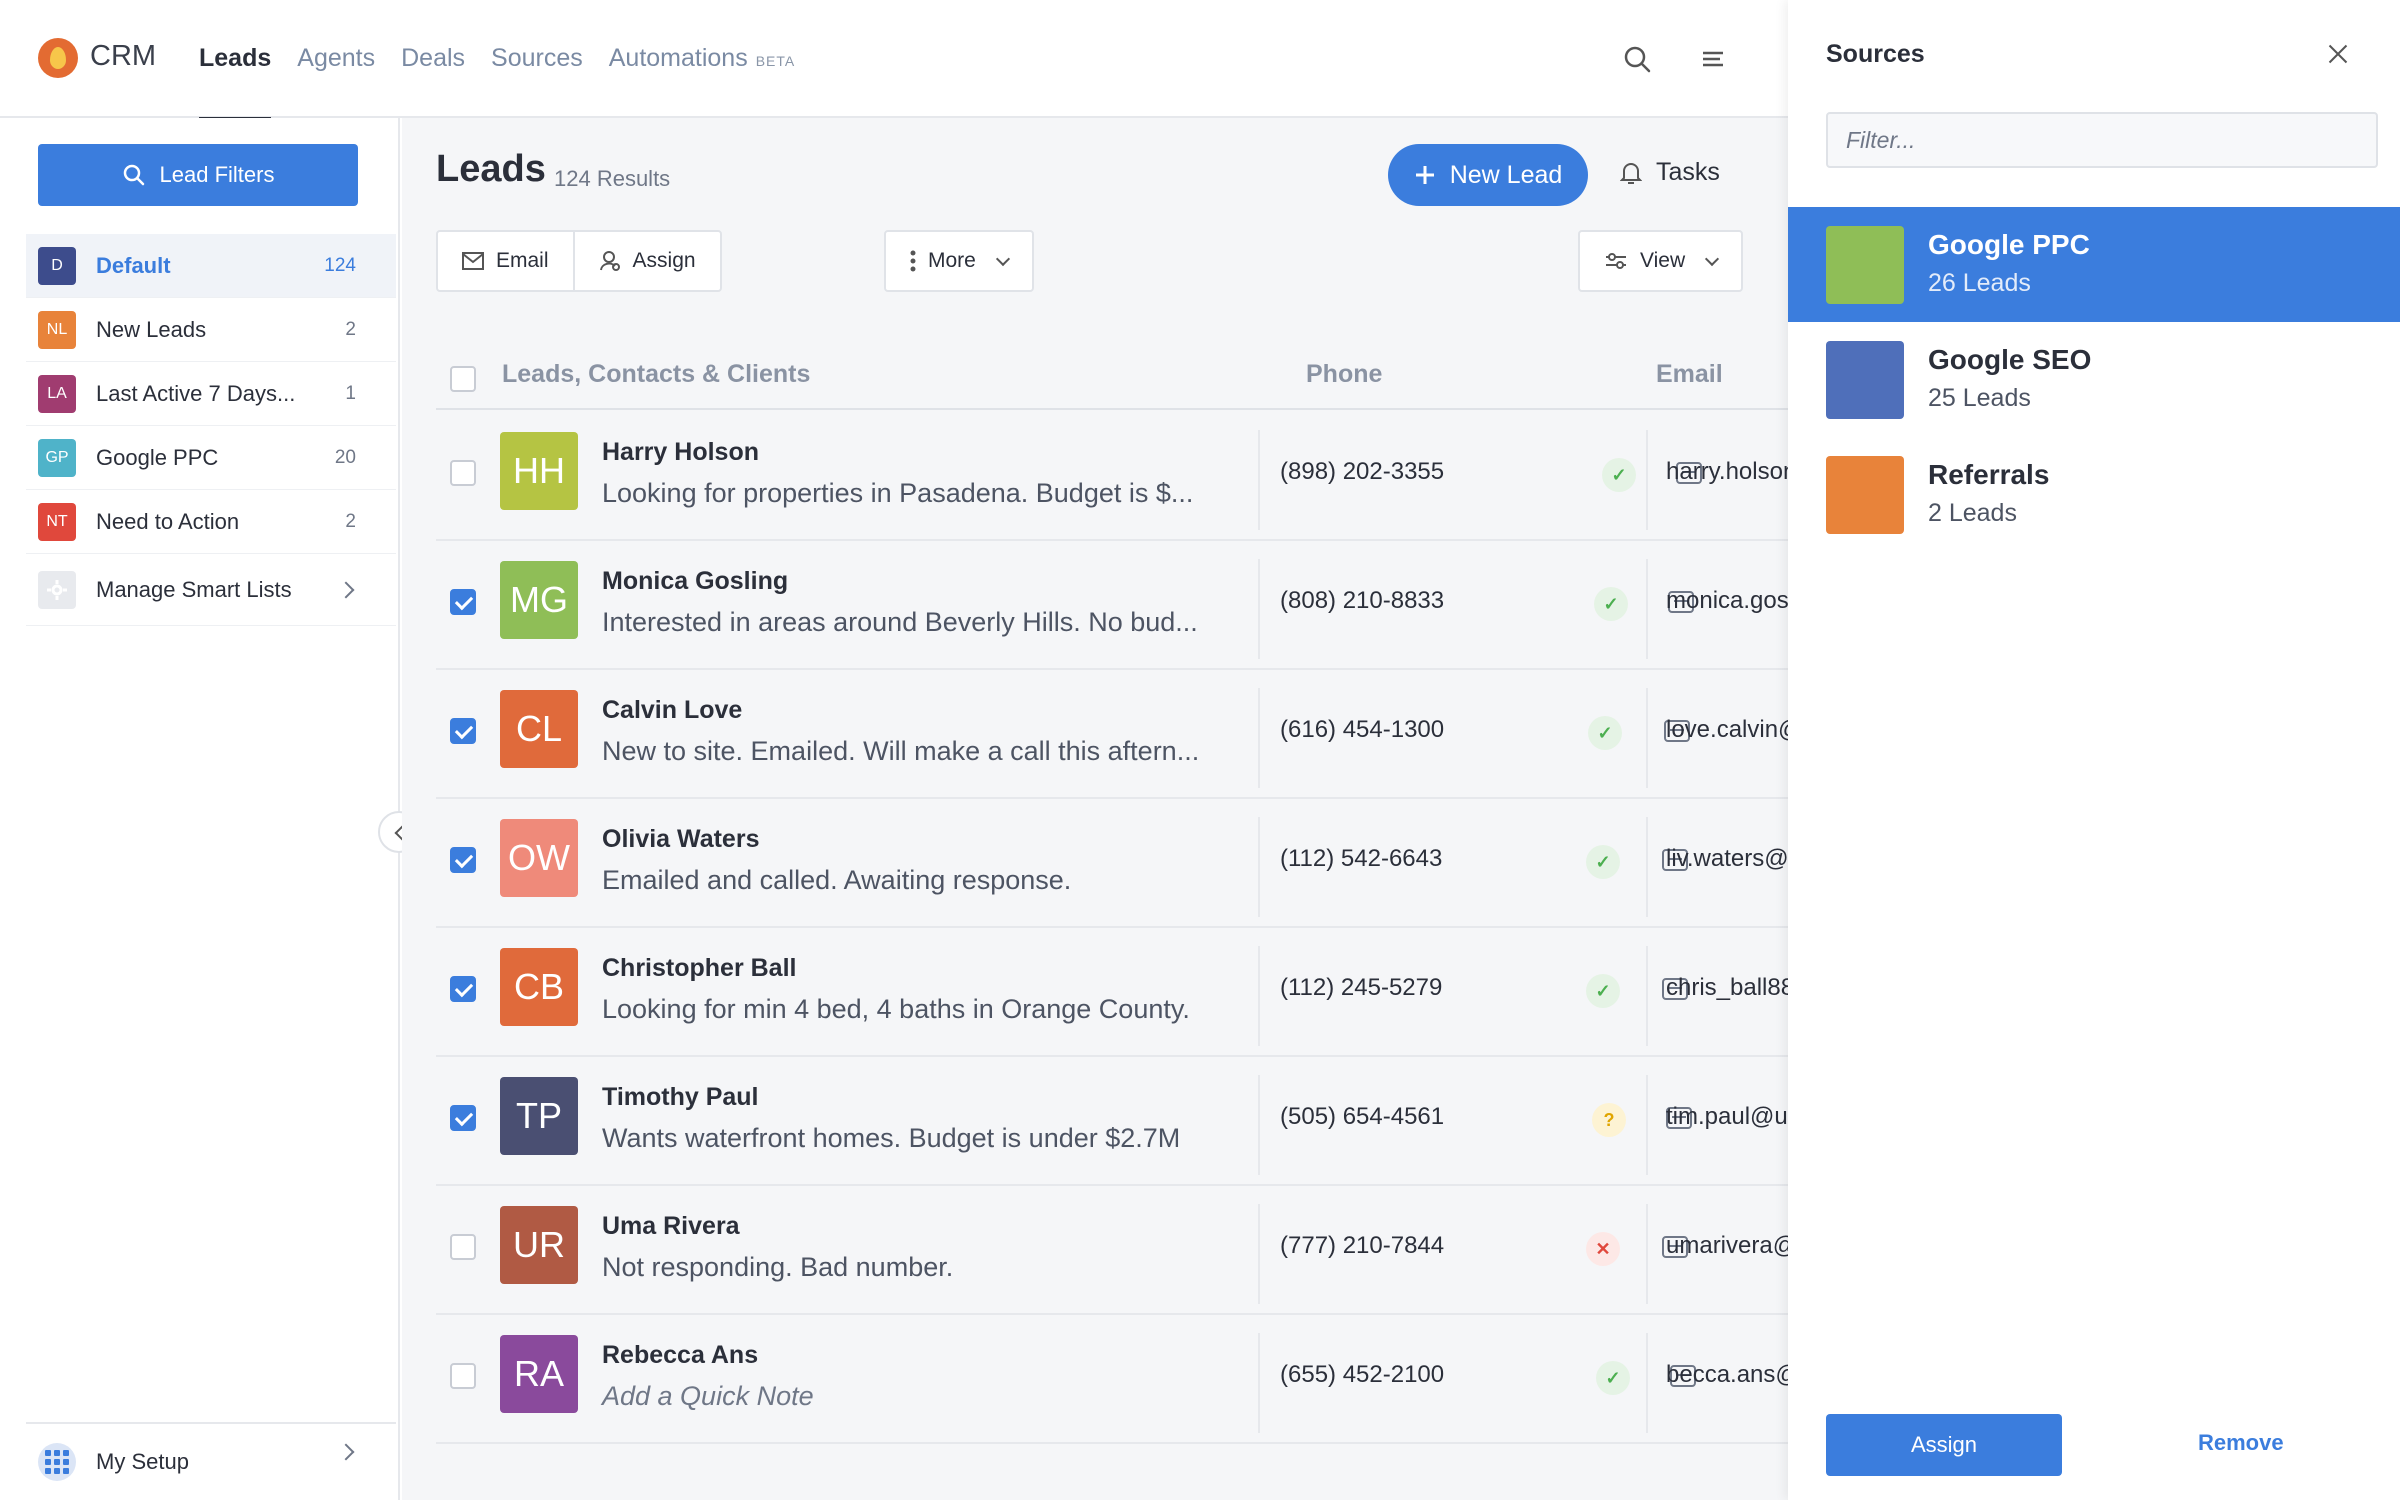 The image size is (2400, 1500). I want to click on panel-title: Sources, so click(1875, 54).